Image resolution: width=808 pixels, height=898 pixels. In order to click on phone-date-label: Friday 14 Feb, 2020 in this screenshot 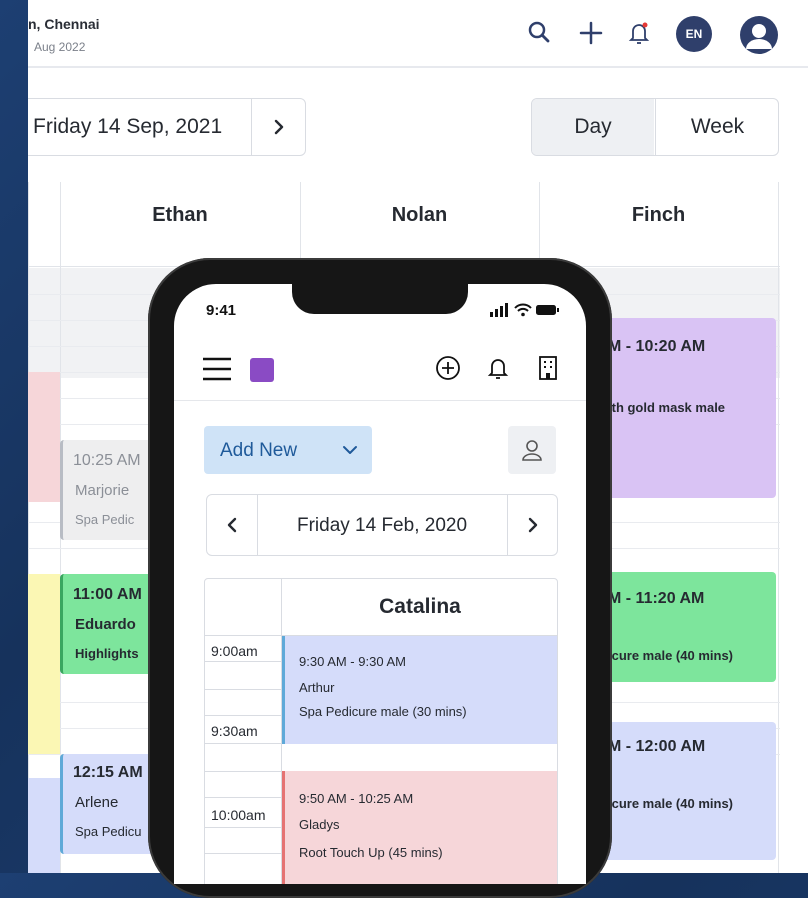, I will do `click(382, 526)`.